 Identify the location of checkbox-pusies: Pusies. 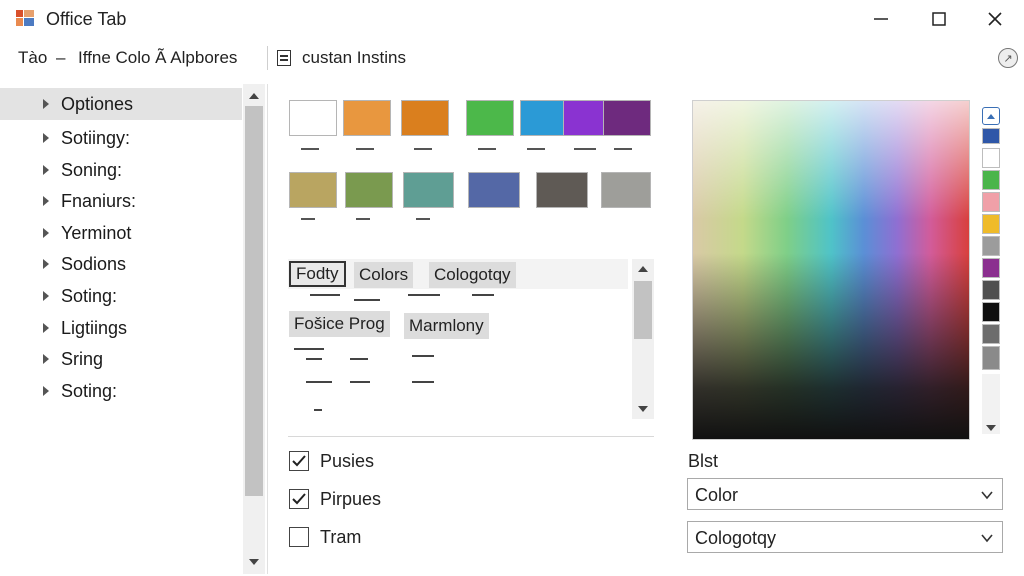
(331, 461).